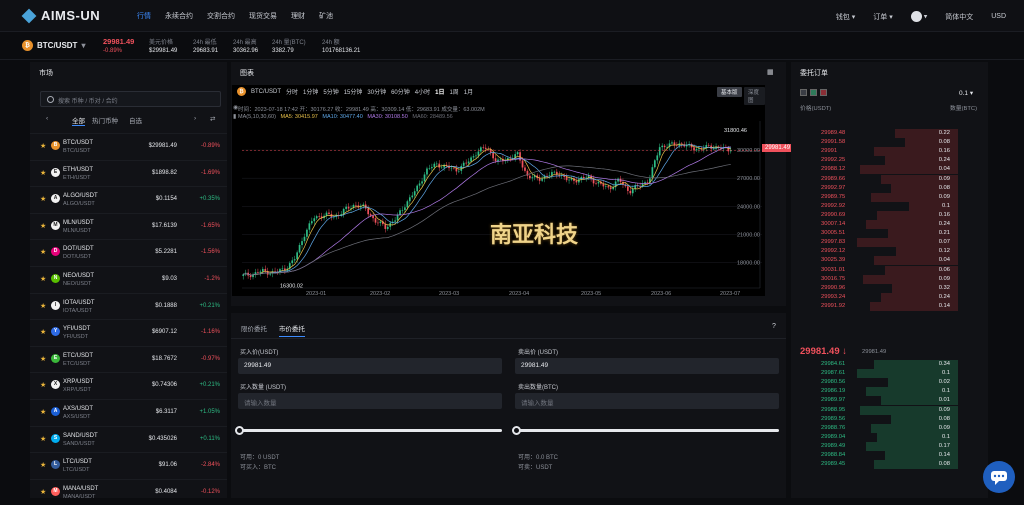 The image size is (1024, 505). I want to click on chat-support-button, so click(999, 477).